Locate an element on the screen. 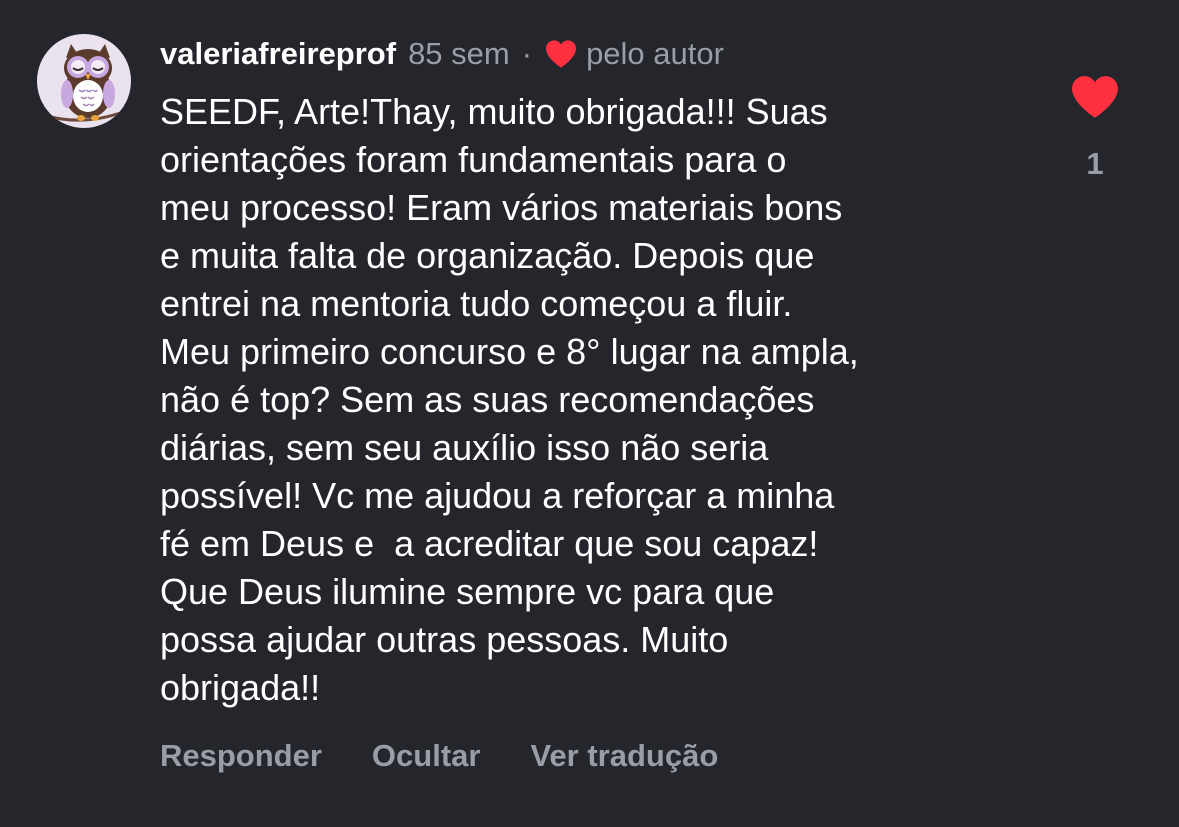  reply-button: Responder is located at coordinates (241, 756).